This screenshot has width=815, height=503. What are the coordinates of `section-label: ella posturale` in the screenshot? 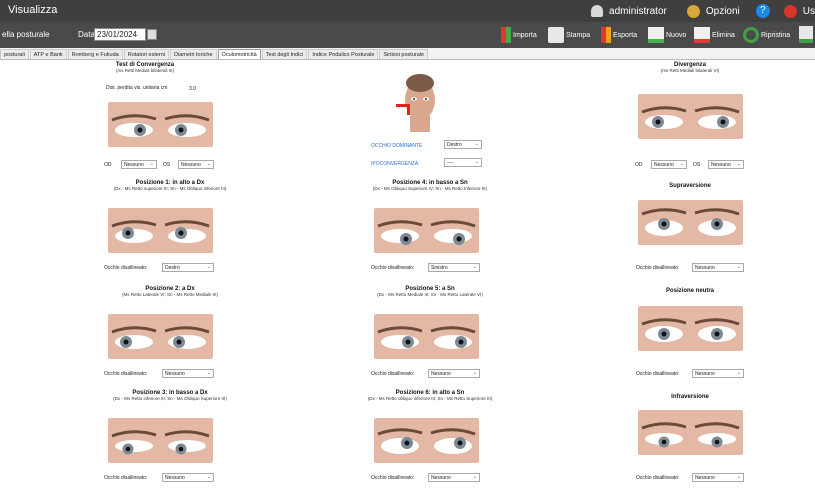 It's located at (26, 34).